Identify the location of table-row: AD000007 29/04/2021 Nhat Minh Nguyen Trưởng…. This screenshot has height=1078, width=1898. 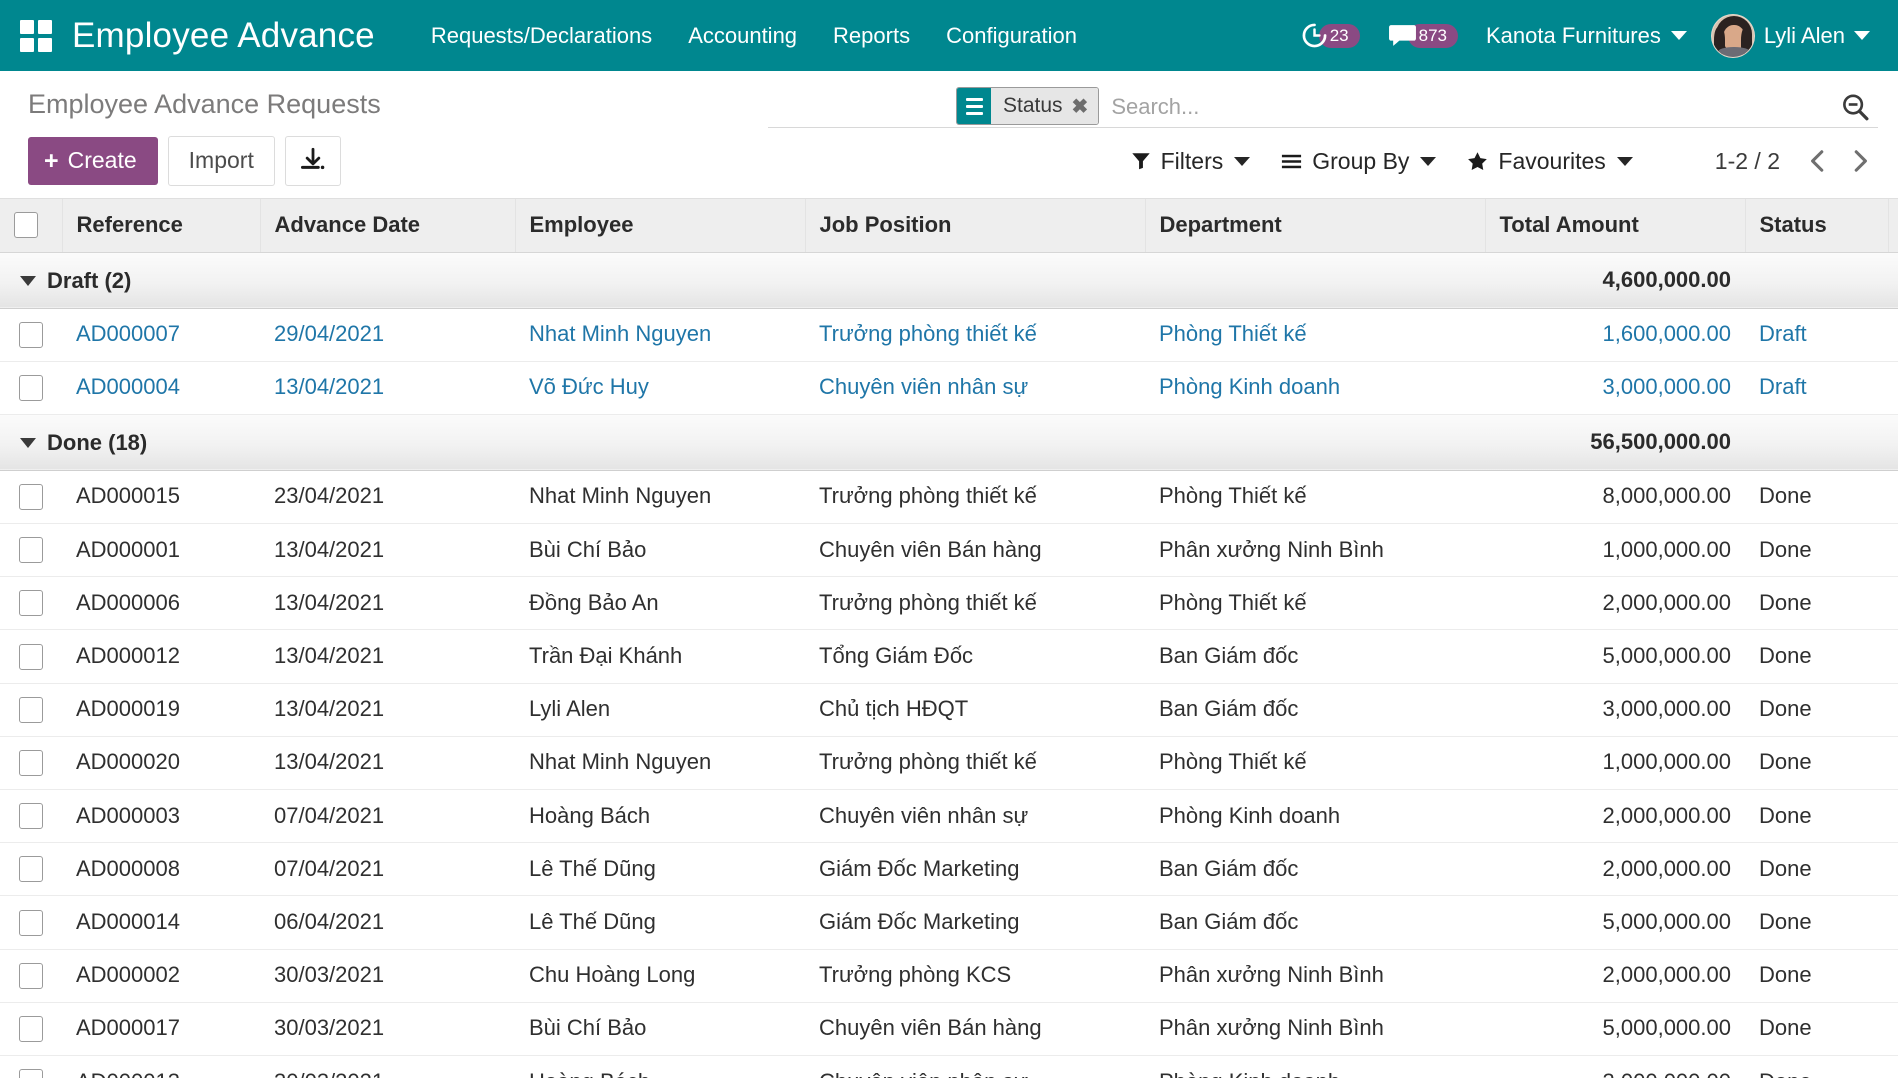
(949, 335).